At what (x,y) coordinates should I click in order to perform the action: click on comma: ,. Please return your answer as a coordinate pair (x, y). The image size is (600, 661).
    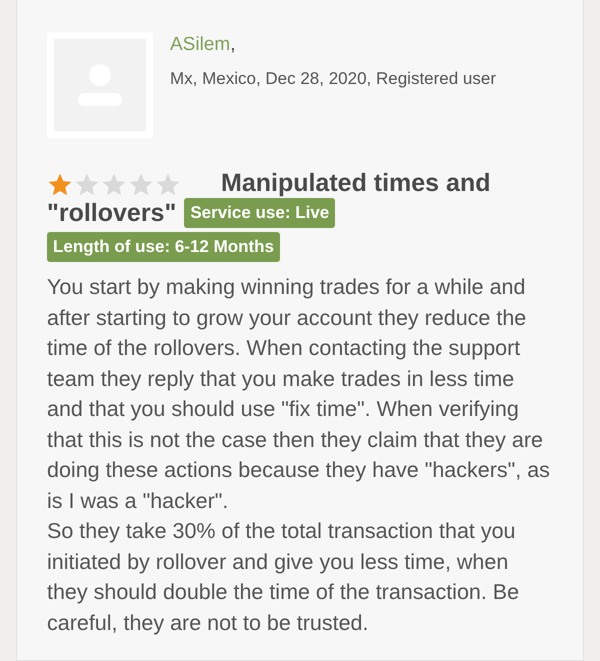
    Looking at the image, I should click on (233, 44).